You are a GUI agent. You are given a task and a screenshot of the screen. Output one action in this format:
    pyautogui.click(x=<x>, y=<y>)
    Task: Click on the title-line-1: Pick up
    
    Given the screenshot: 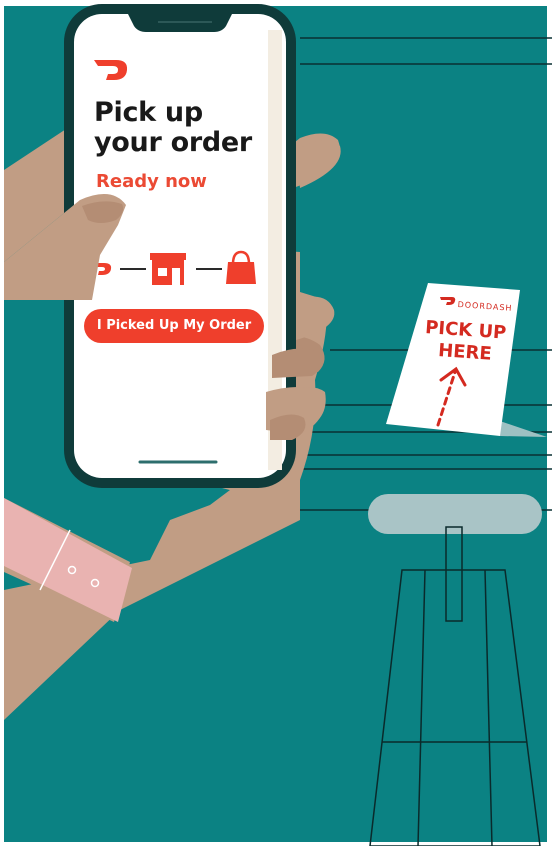 What is the action you would take?
    pyautogui.click(x=148, y=112)
    